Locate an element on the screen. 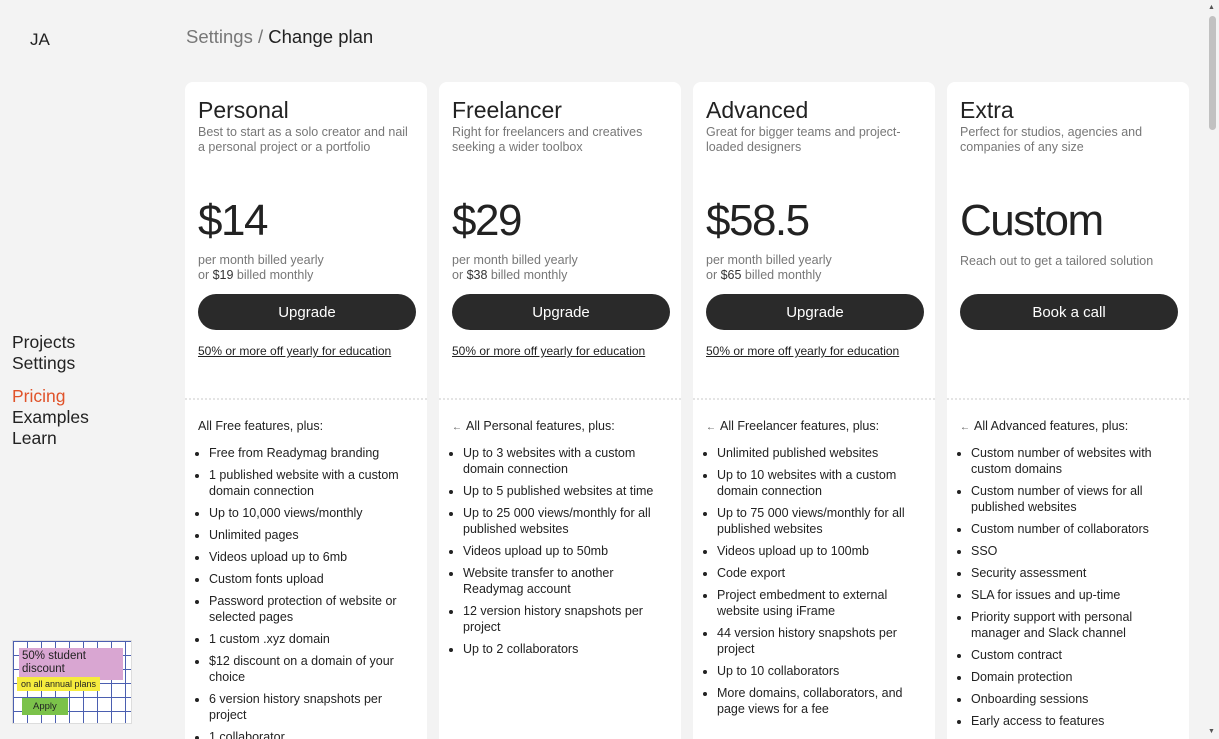 The image size is (1219, 739). feature-item: Up to 10 collaborators is located at coordinates (821, 671).